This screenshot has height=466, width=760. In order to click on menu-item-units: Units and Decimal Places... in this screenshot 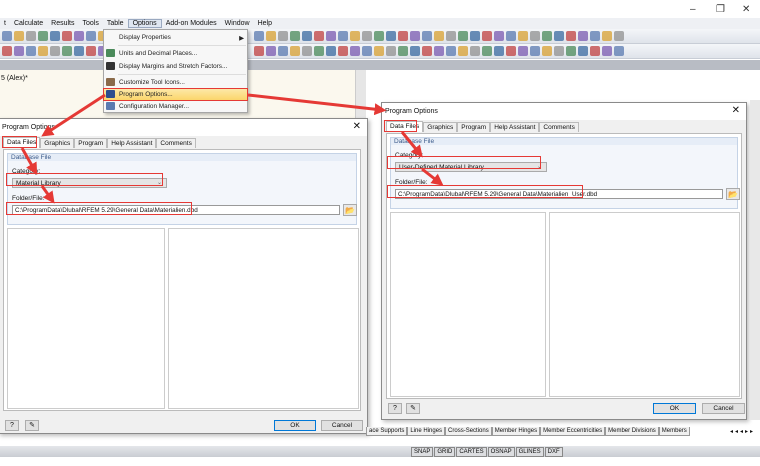, I will do `click(175, 53)`.